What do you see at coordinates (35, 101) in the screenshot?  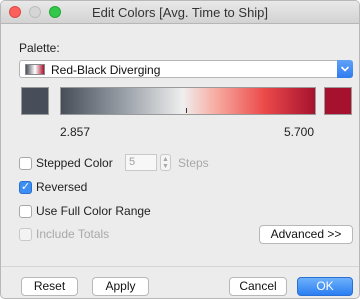 I see `start-color-swatch` at bounding box center [35, 101].